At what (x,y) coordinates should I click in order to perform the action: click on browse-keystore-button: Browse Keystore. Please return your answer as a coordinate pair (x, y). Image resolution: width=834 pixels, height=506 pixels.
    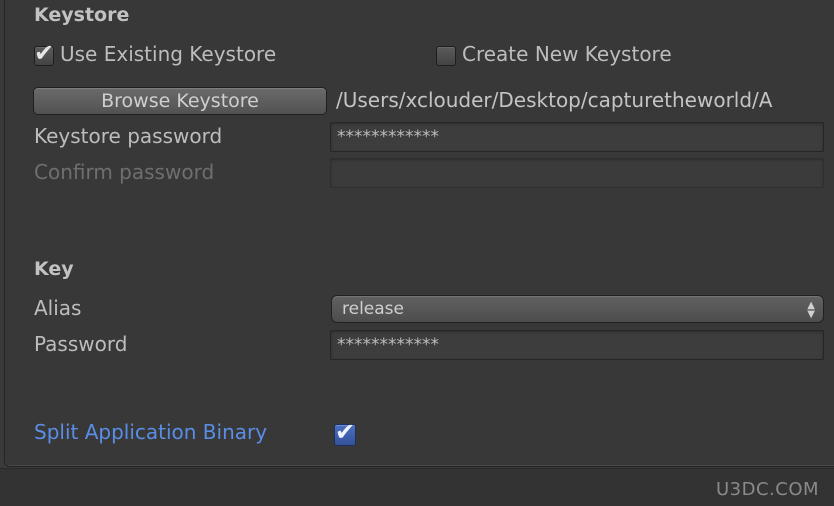
    Looking at the image, I should click on (180, 101).